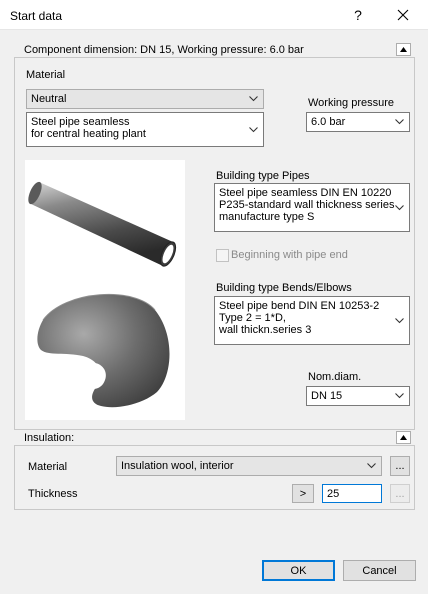  I want to click on help-button: ?, so click(358, 15).